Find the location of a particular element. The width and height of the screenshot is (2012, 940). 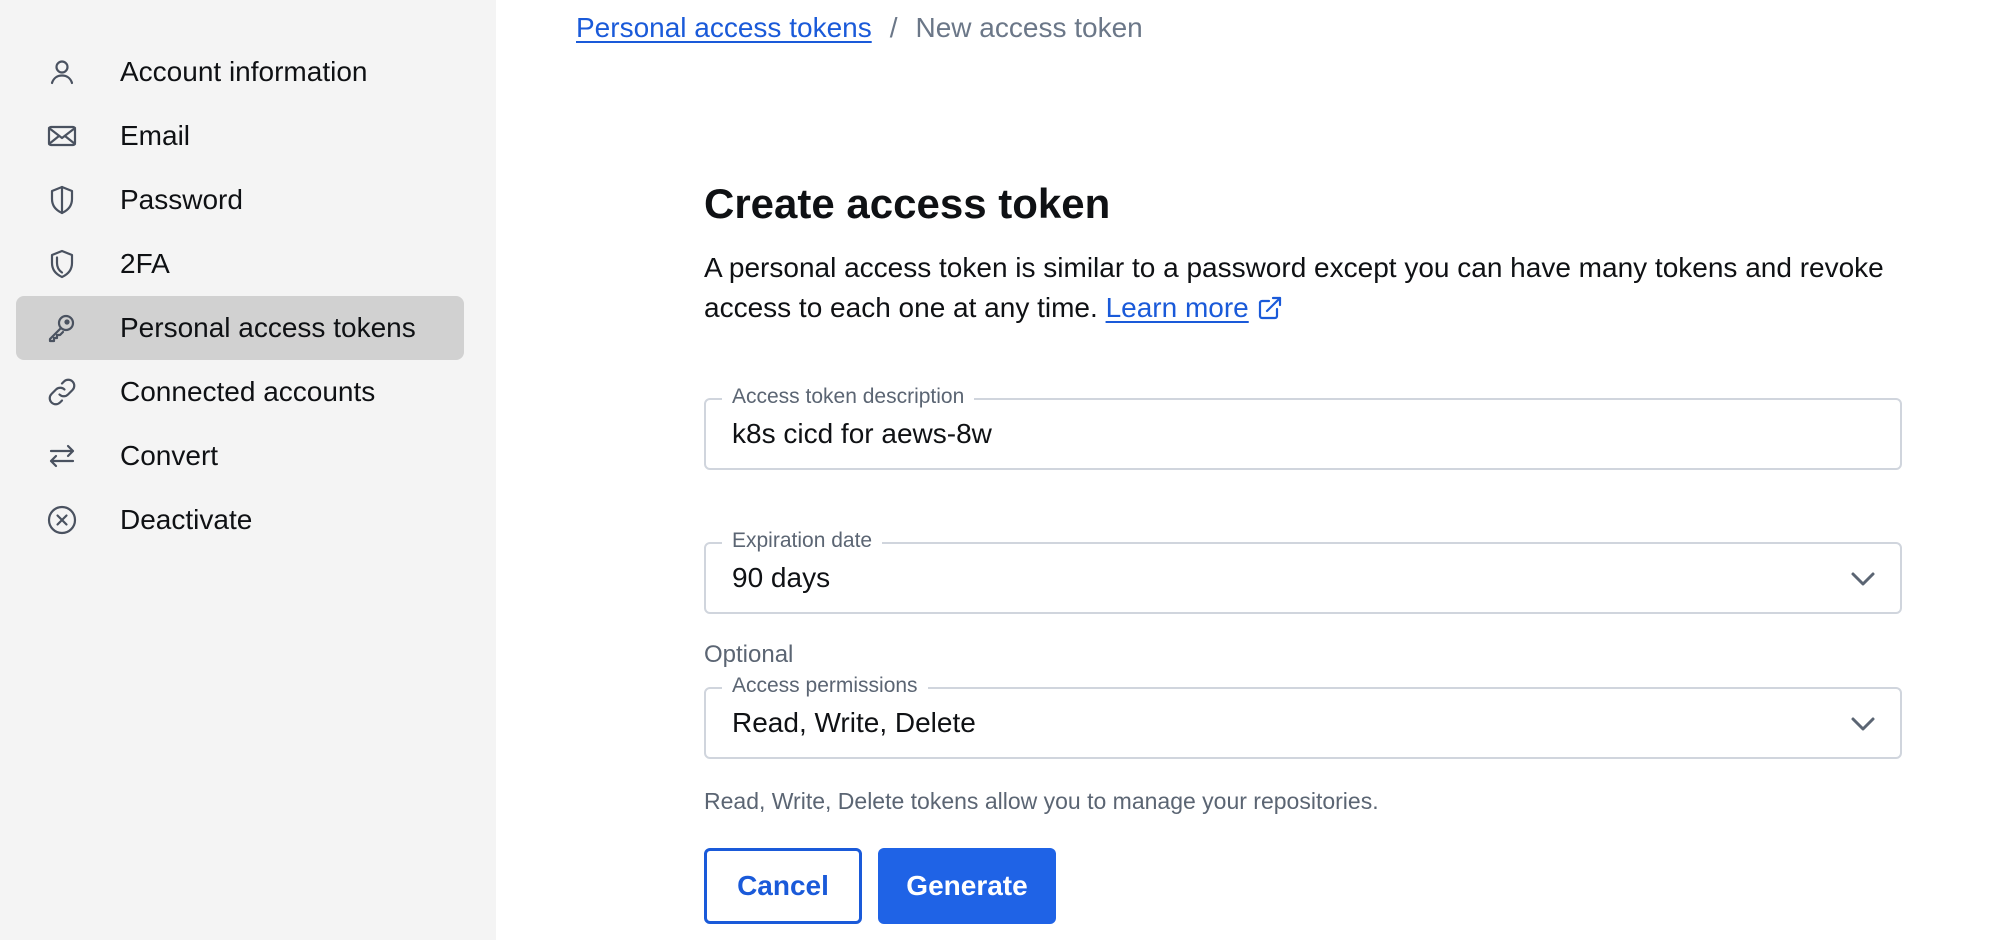

sidebar-item-label: Connected accounts is located at coordinates (248, 391).